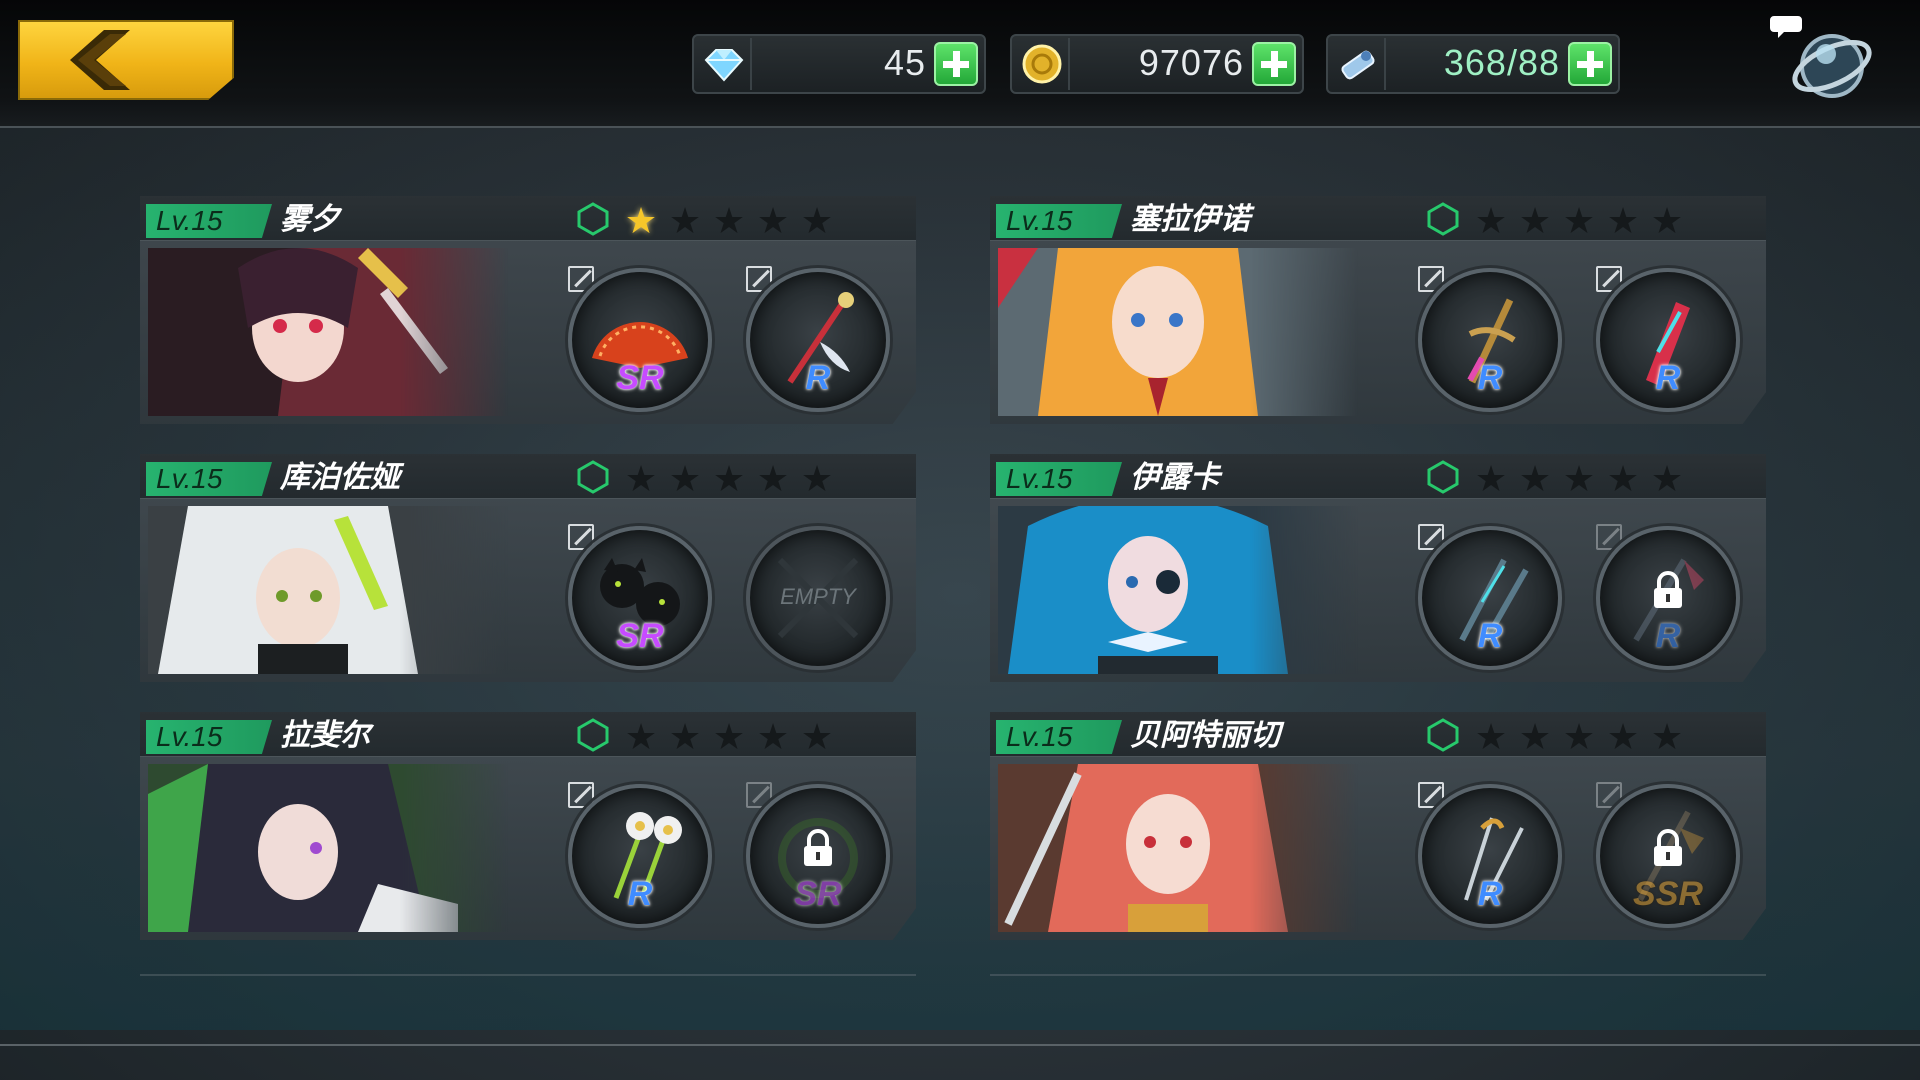 This screenshot has width=1920, height=1080. Describe the element at coordinates (725, 64) in the screenshot. I see `crystal-icon` at that location.